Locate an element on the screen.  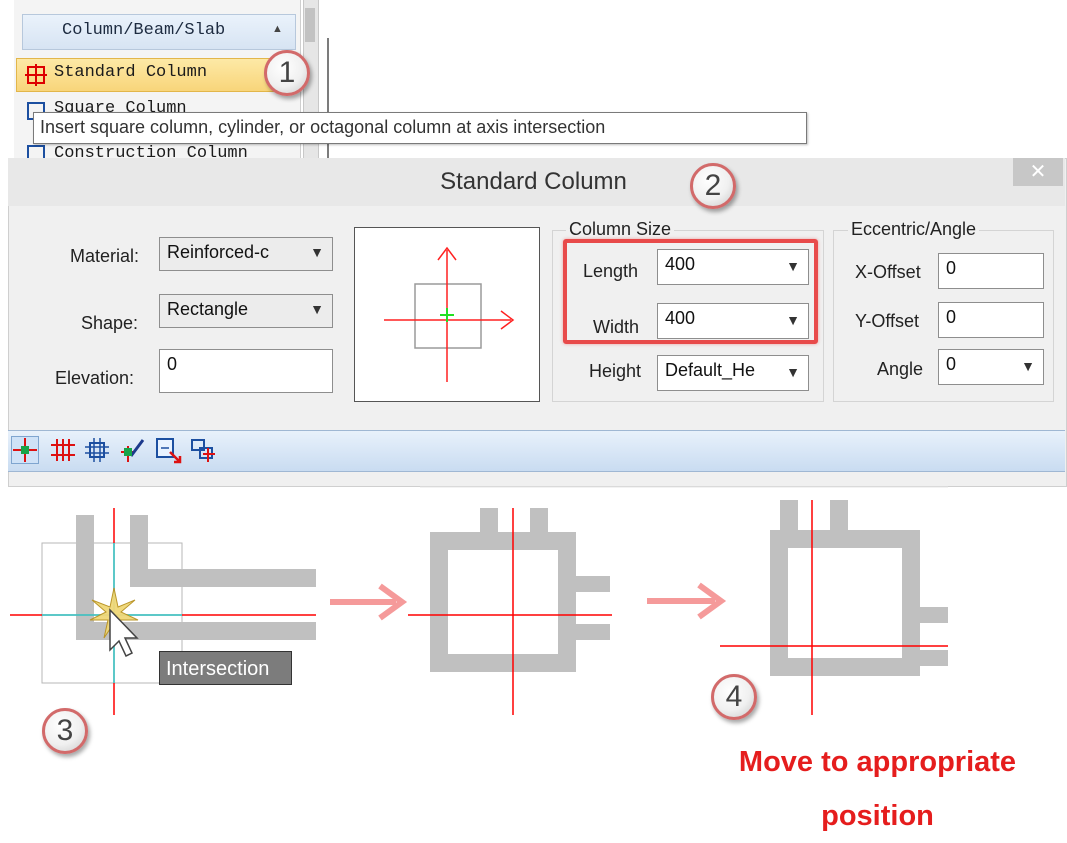
y-offset-input: 0 is located at coordinates (991, 320).